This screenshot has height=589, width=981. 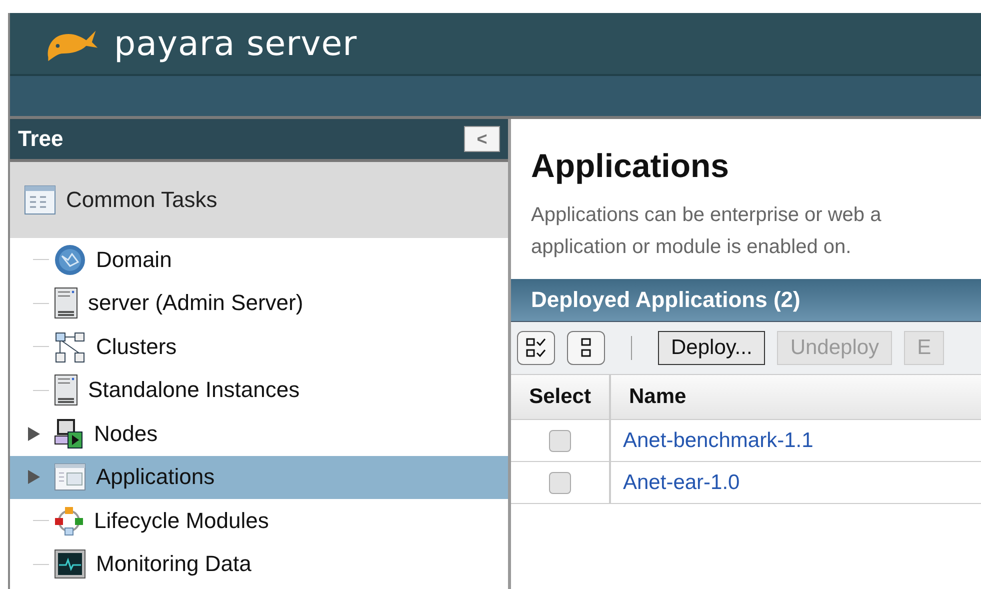 What do you see at coordinates (70, 477) in the screenshot?
I see `application-window-icon` at bounding box center [70, 477].